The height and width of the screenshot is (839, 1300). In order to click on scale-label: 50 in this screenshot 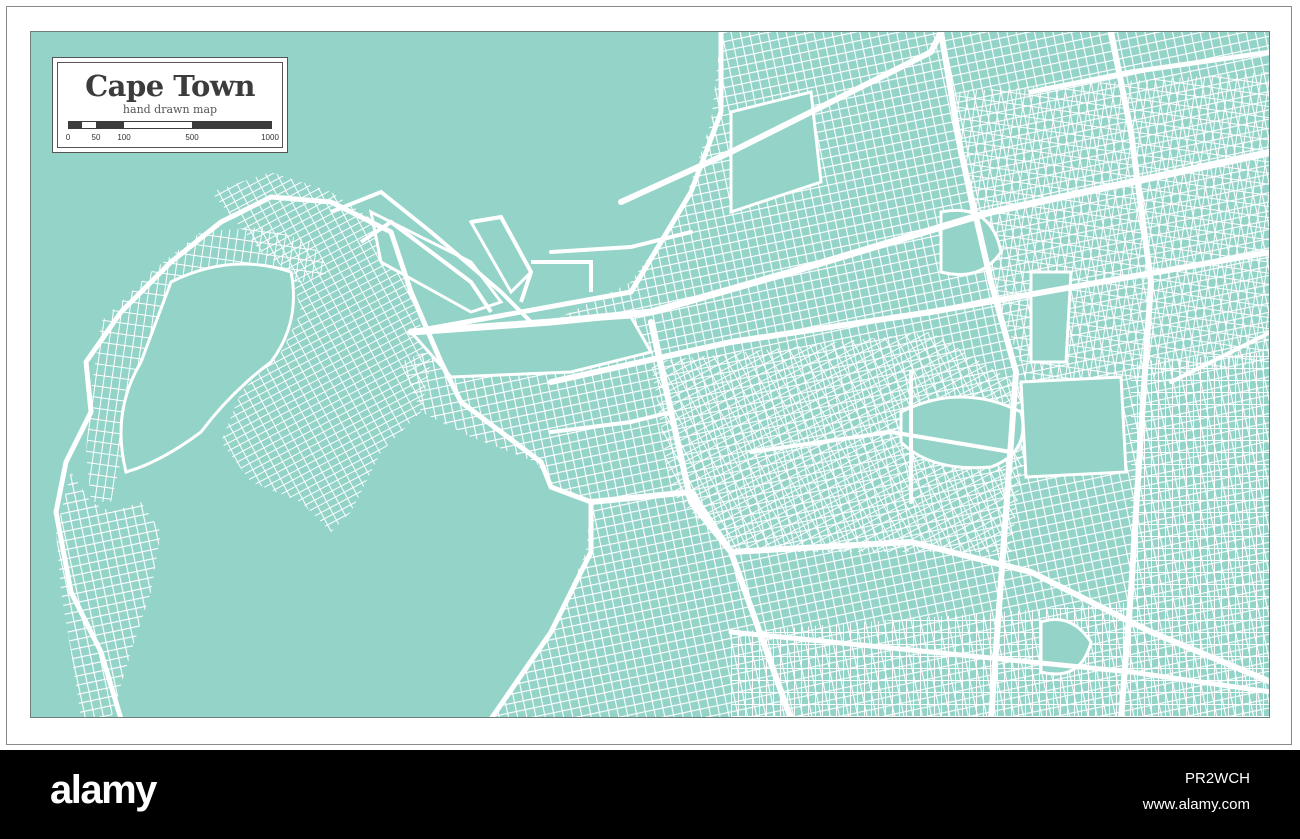, I will do `click(96, 137)`.